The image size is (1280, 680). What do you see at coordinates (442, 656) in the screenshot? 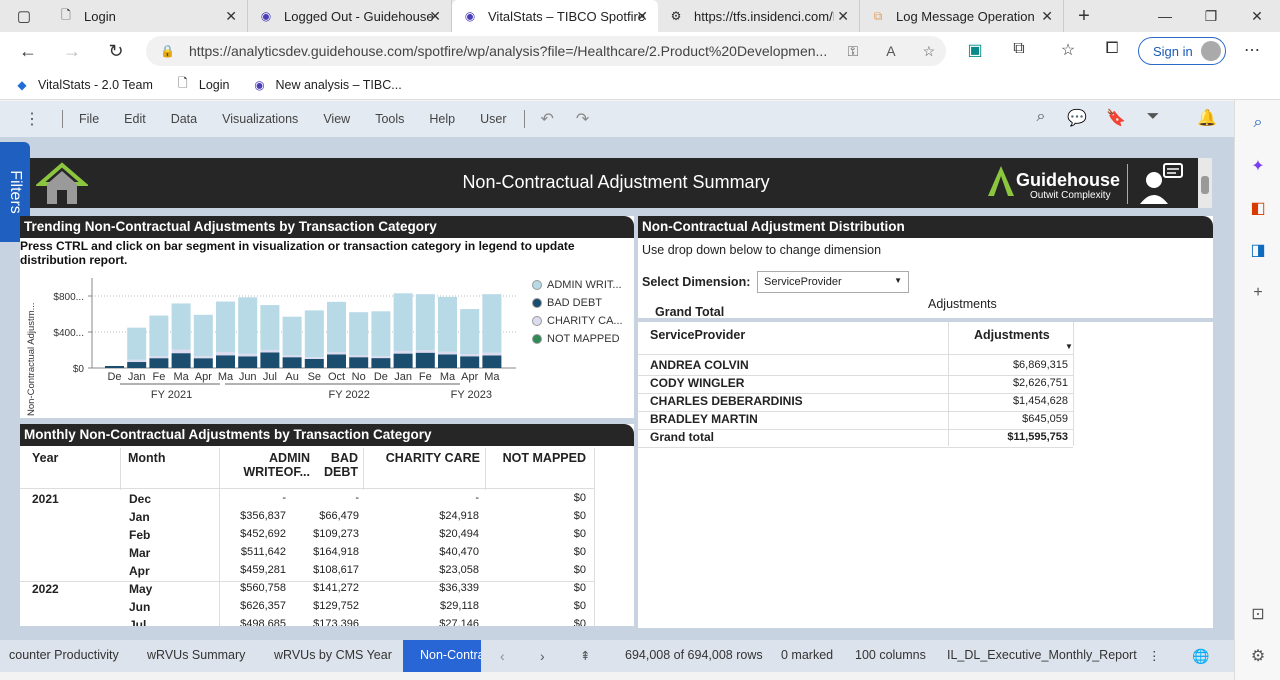
I see `page-tab-non-contractual: Non-Contra` at bounding box center [442, 656].